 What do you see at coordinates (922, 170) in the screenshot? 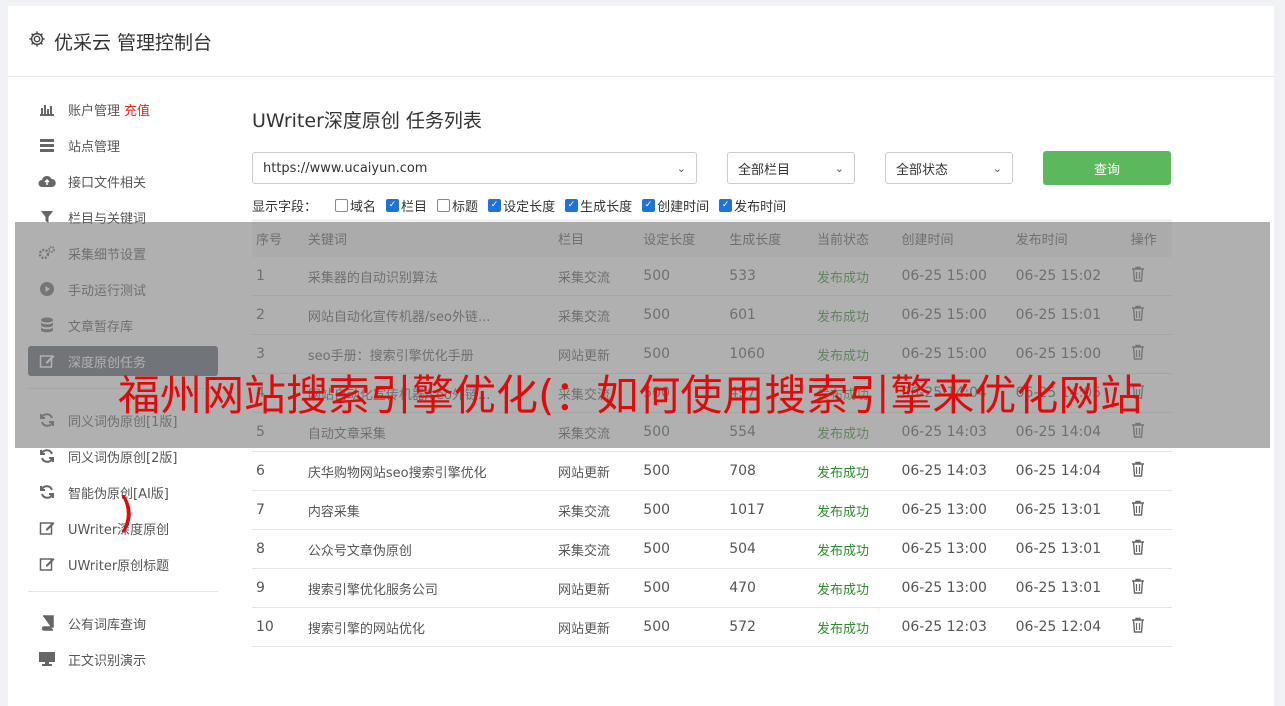
I see `status-select-value: 全部状态` at bounding box center [922, 170].